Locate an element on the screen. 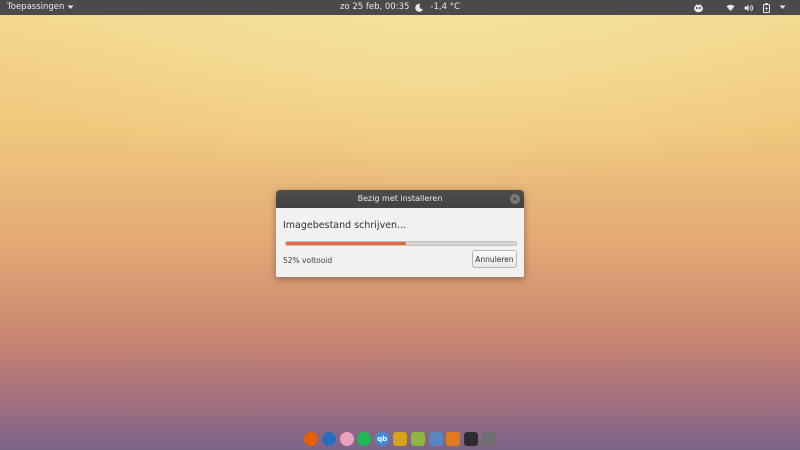 This screenshot has width=800, height=450. dialog-titlebar: Bezig met installeren × is located at coordinates (400, 199).